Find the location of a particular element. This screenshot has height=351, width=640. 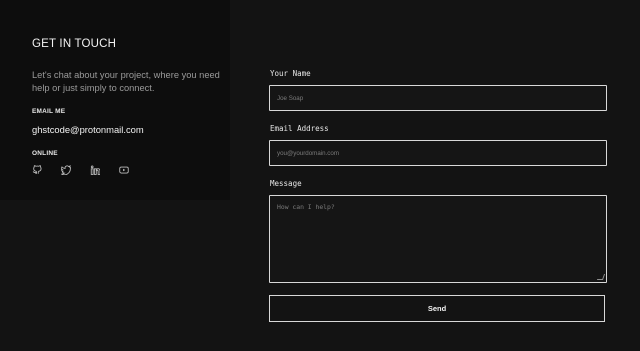

email-field is located at coordinates (438, 153).